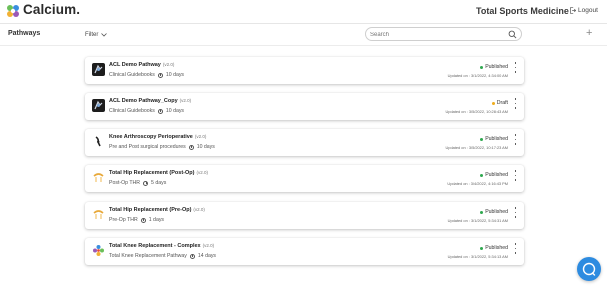  I want to click on updated-timestamp: Updated on : 3/5/2022, 10:17:23 AM, so click(476, 147).